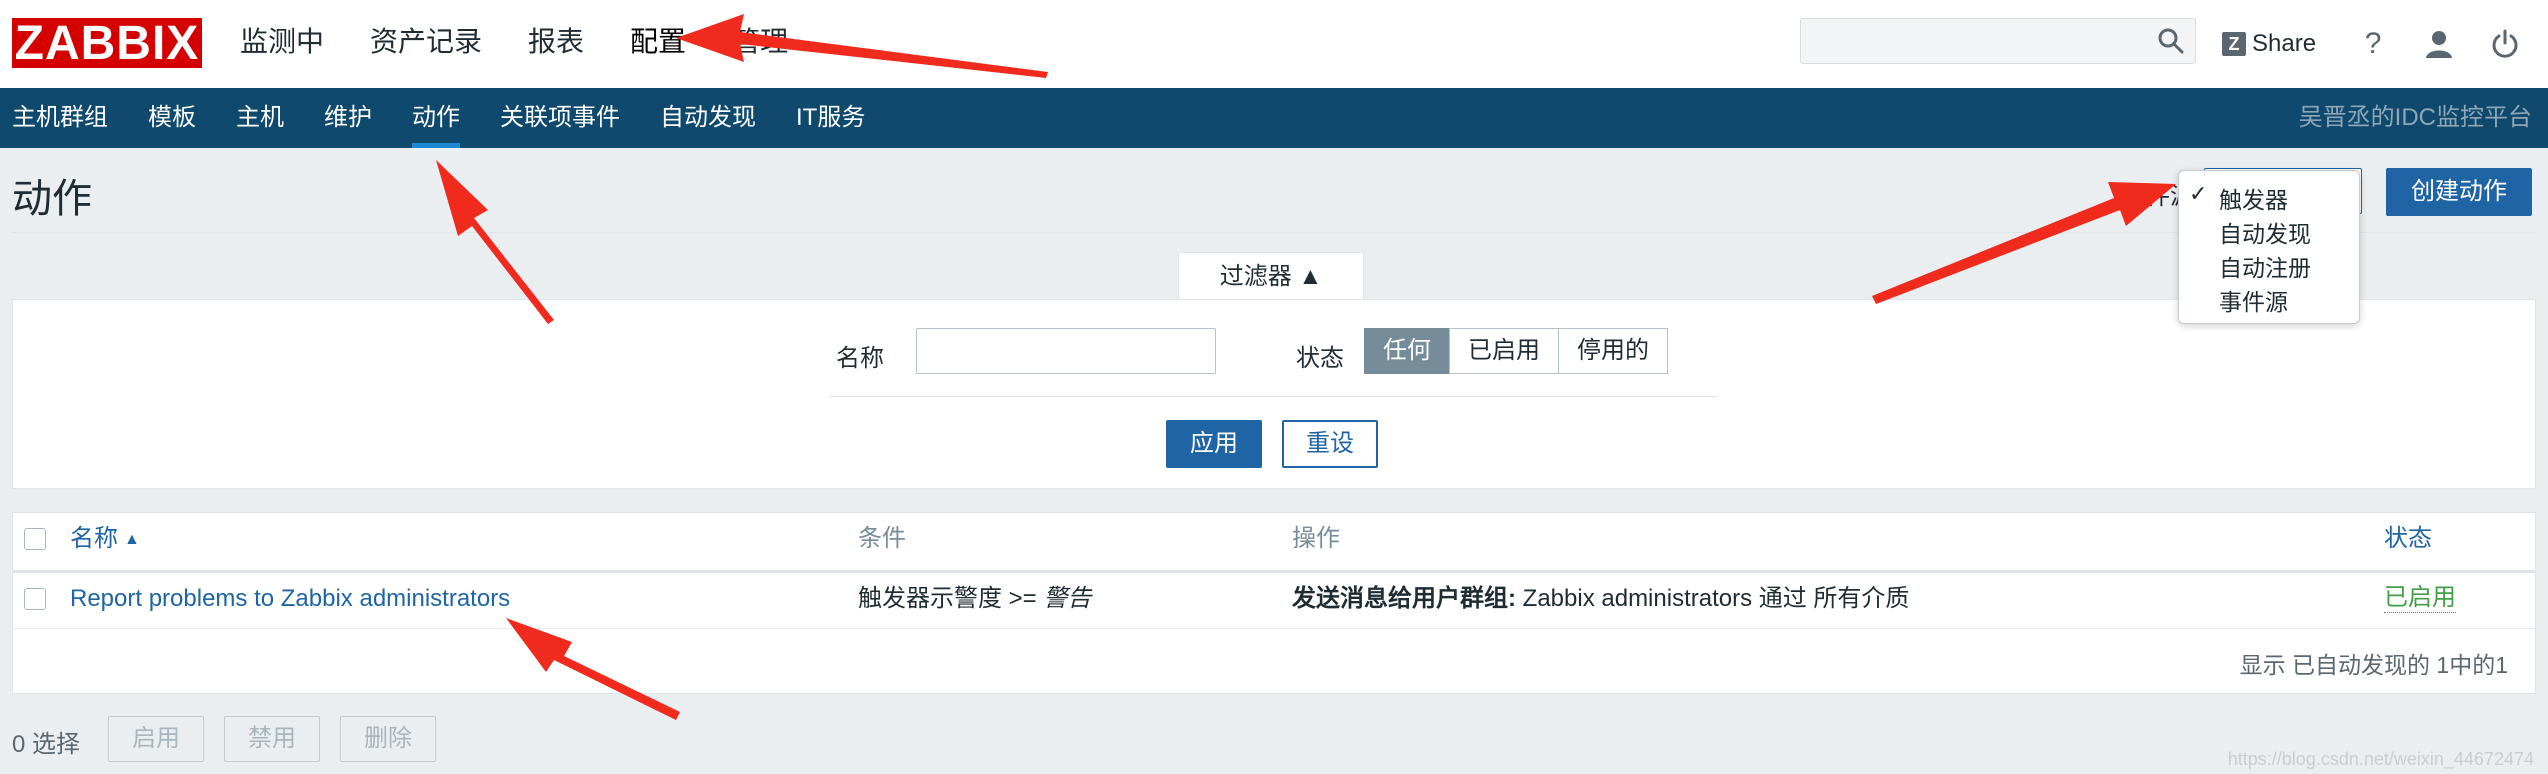 This screenshot has height=774, width=2548. What do you see at coordinates (2265, 266) in the screenshot?
I see `dropdown-option-autoregistration: 自动注册` at bounding box center [2265, 266].